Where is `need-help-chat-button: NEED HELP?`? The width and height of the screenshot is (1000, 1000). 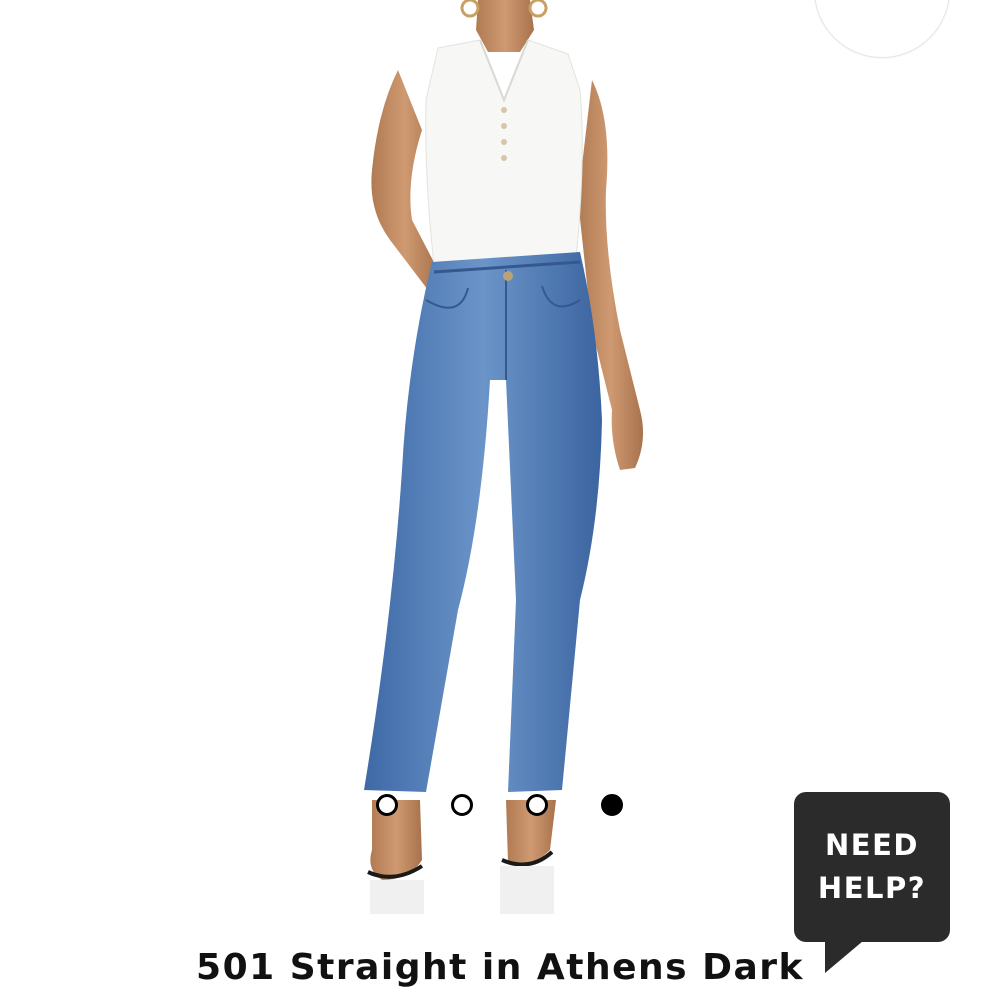
need-help-chat-button: NEED HELP? is located at coordinates (872, 882).